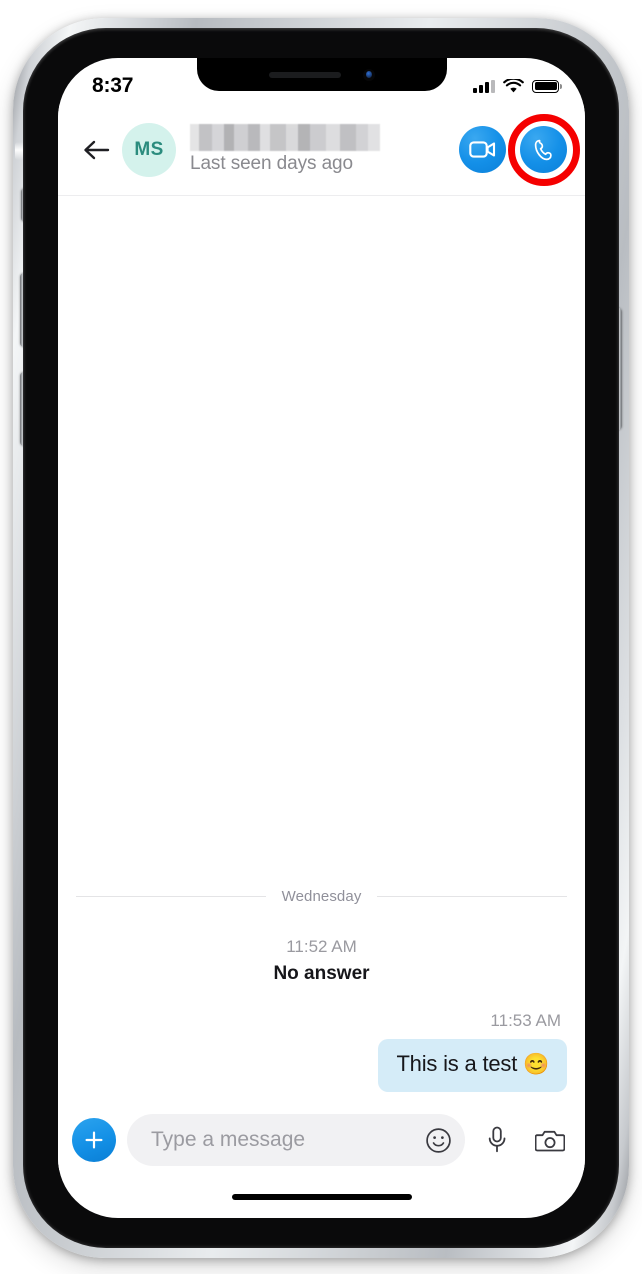 This screenshot has height=1274, width=642. Describe the element at coordinates (171, 897) in the screenshot. I see `divider-rule-left` at that location.